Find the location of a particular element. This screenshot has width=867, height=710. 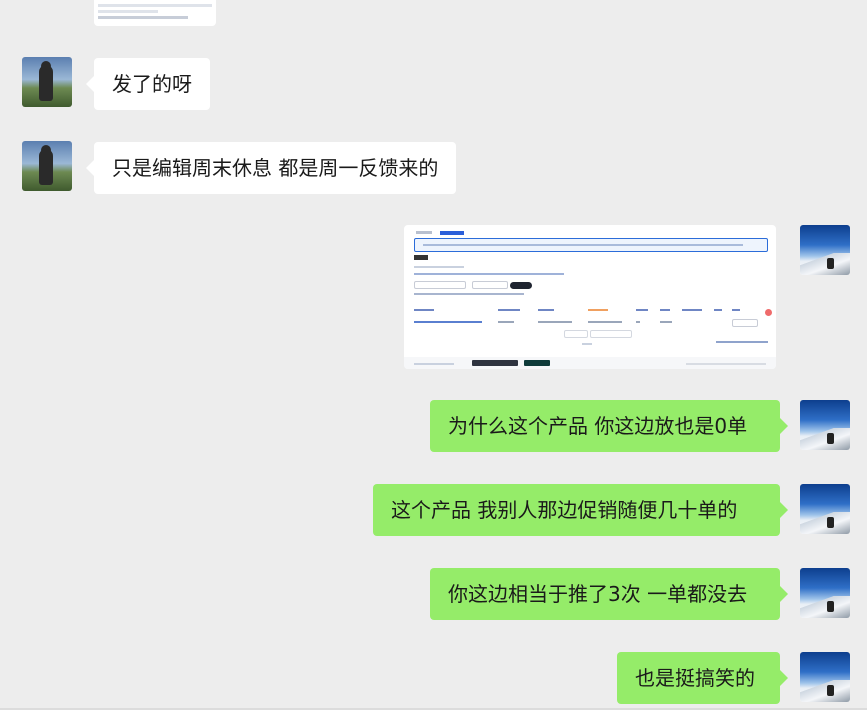

previous-image-message is located at coordinates (155, 13).